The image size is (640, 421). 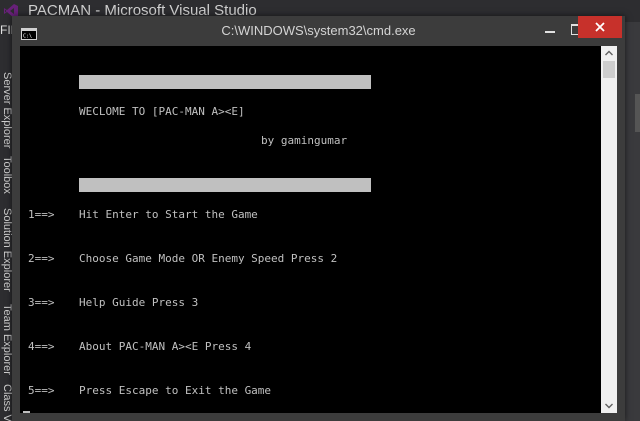 What do you see at coordinates (225, 185) in the screenshot?
I see `banner-bar-bottom` at bounding box center [225, 185].